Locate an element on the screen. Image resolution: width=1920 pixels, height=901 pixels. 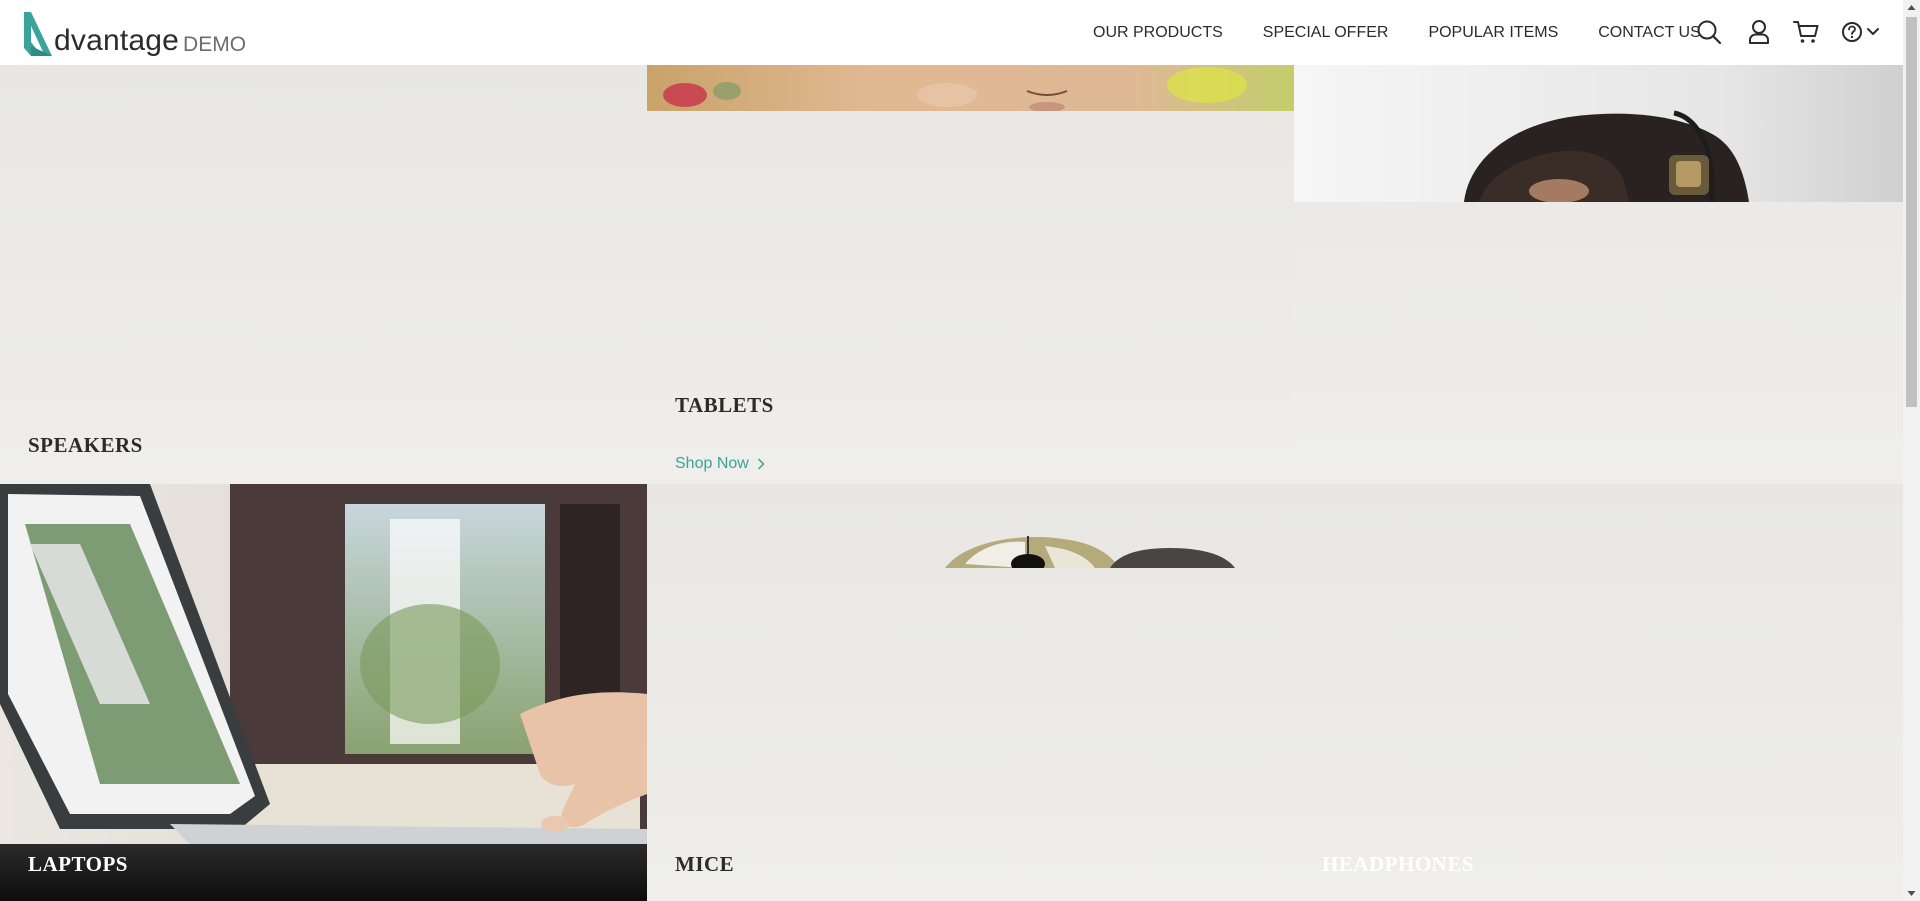
cart-icon is located at coordinates (1806, 32).